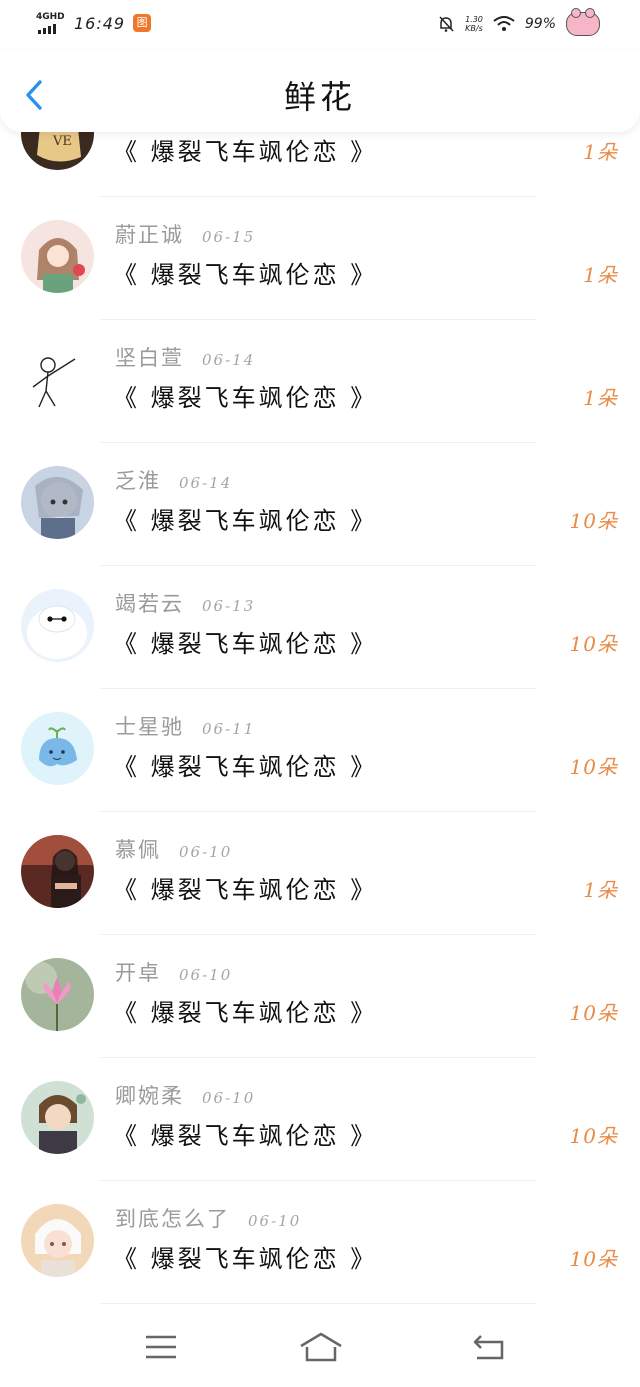 This screenshot has height=1387, width=640. Describe the element at coordinates (320, 25) in the screenshot. I see `status-bar: 4GHD 16:49 图 1.30 KB/s 99%` at that location.